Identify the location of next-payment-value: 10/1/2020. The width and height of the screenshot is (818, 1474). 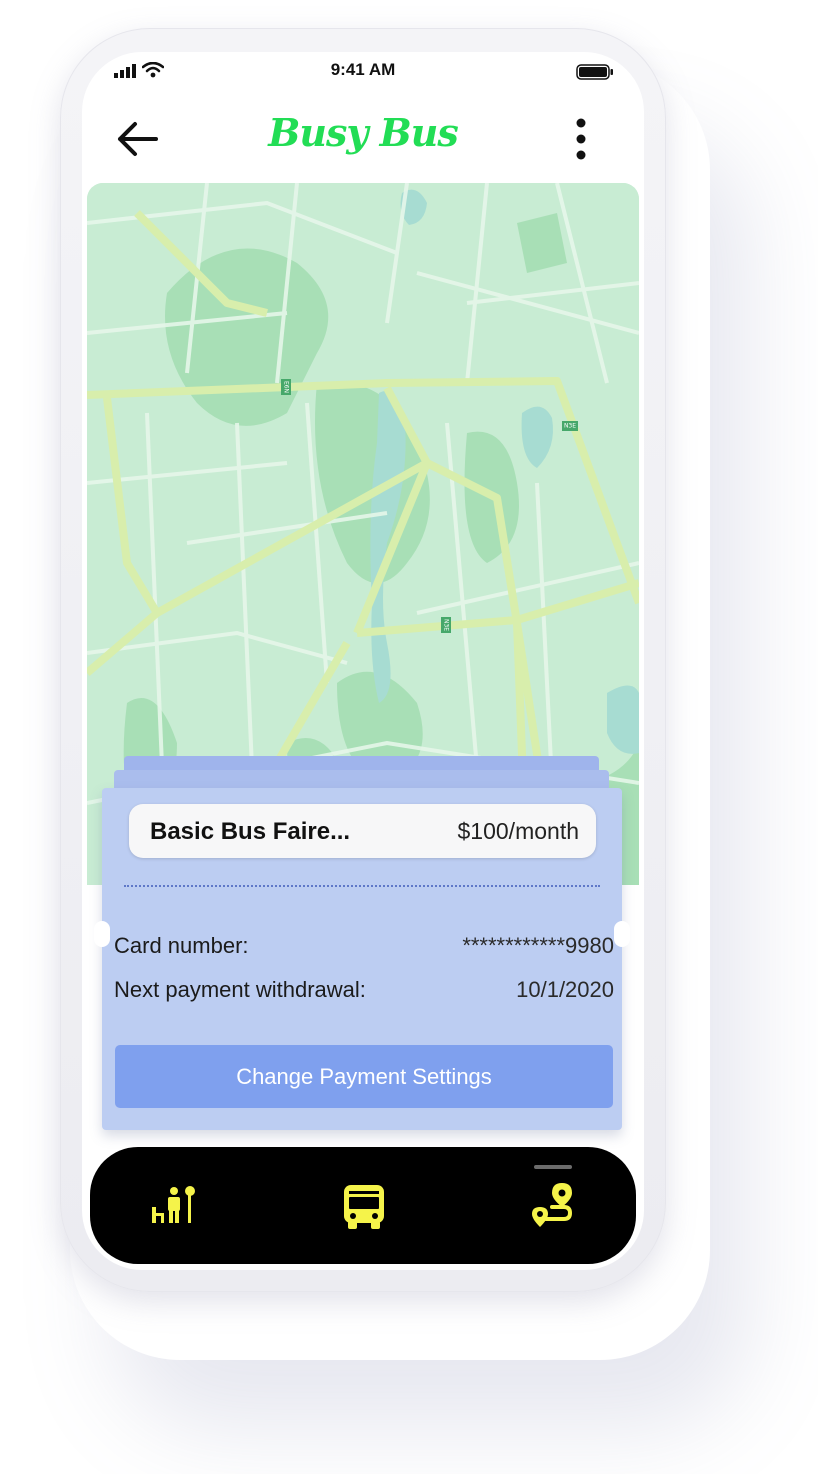
(565, 989).